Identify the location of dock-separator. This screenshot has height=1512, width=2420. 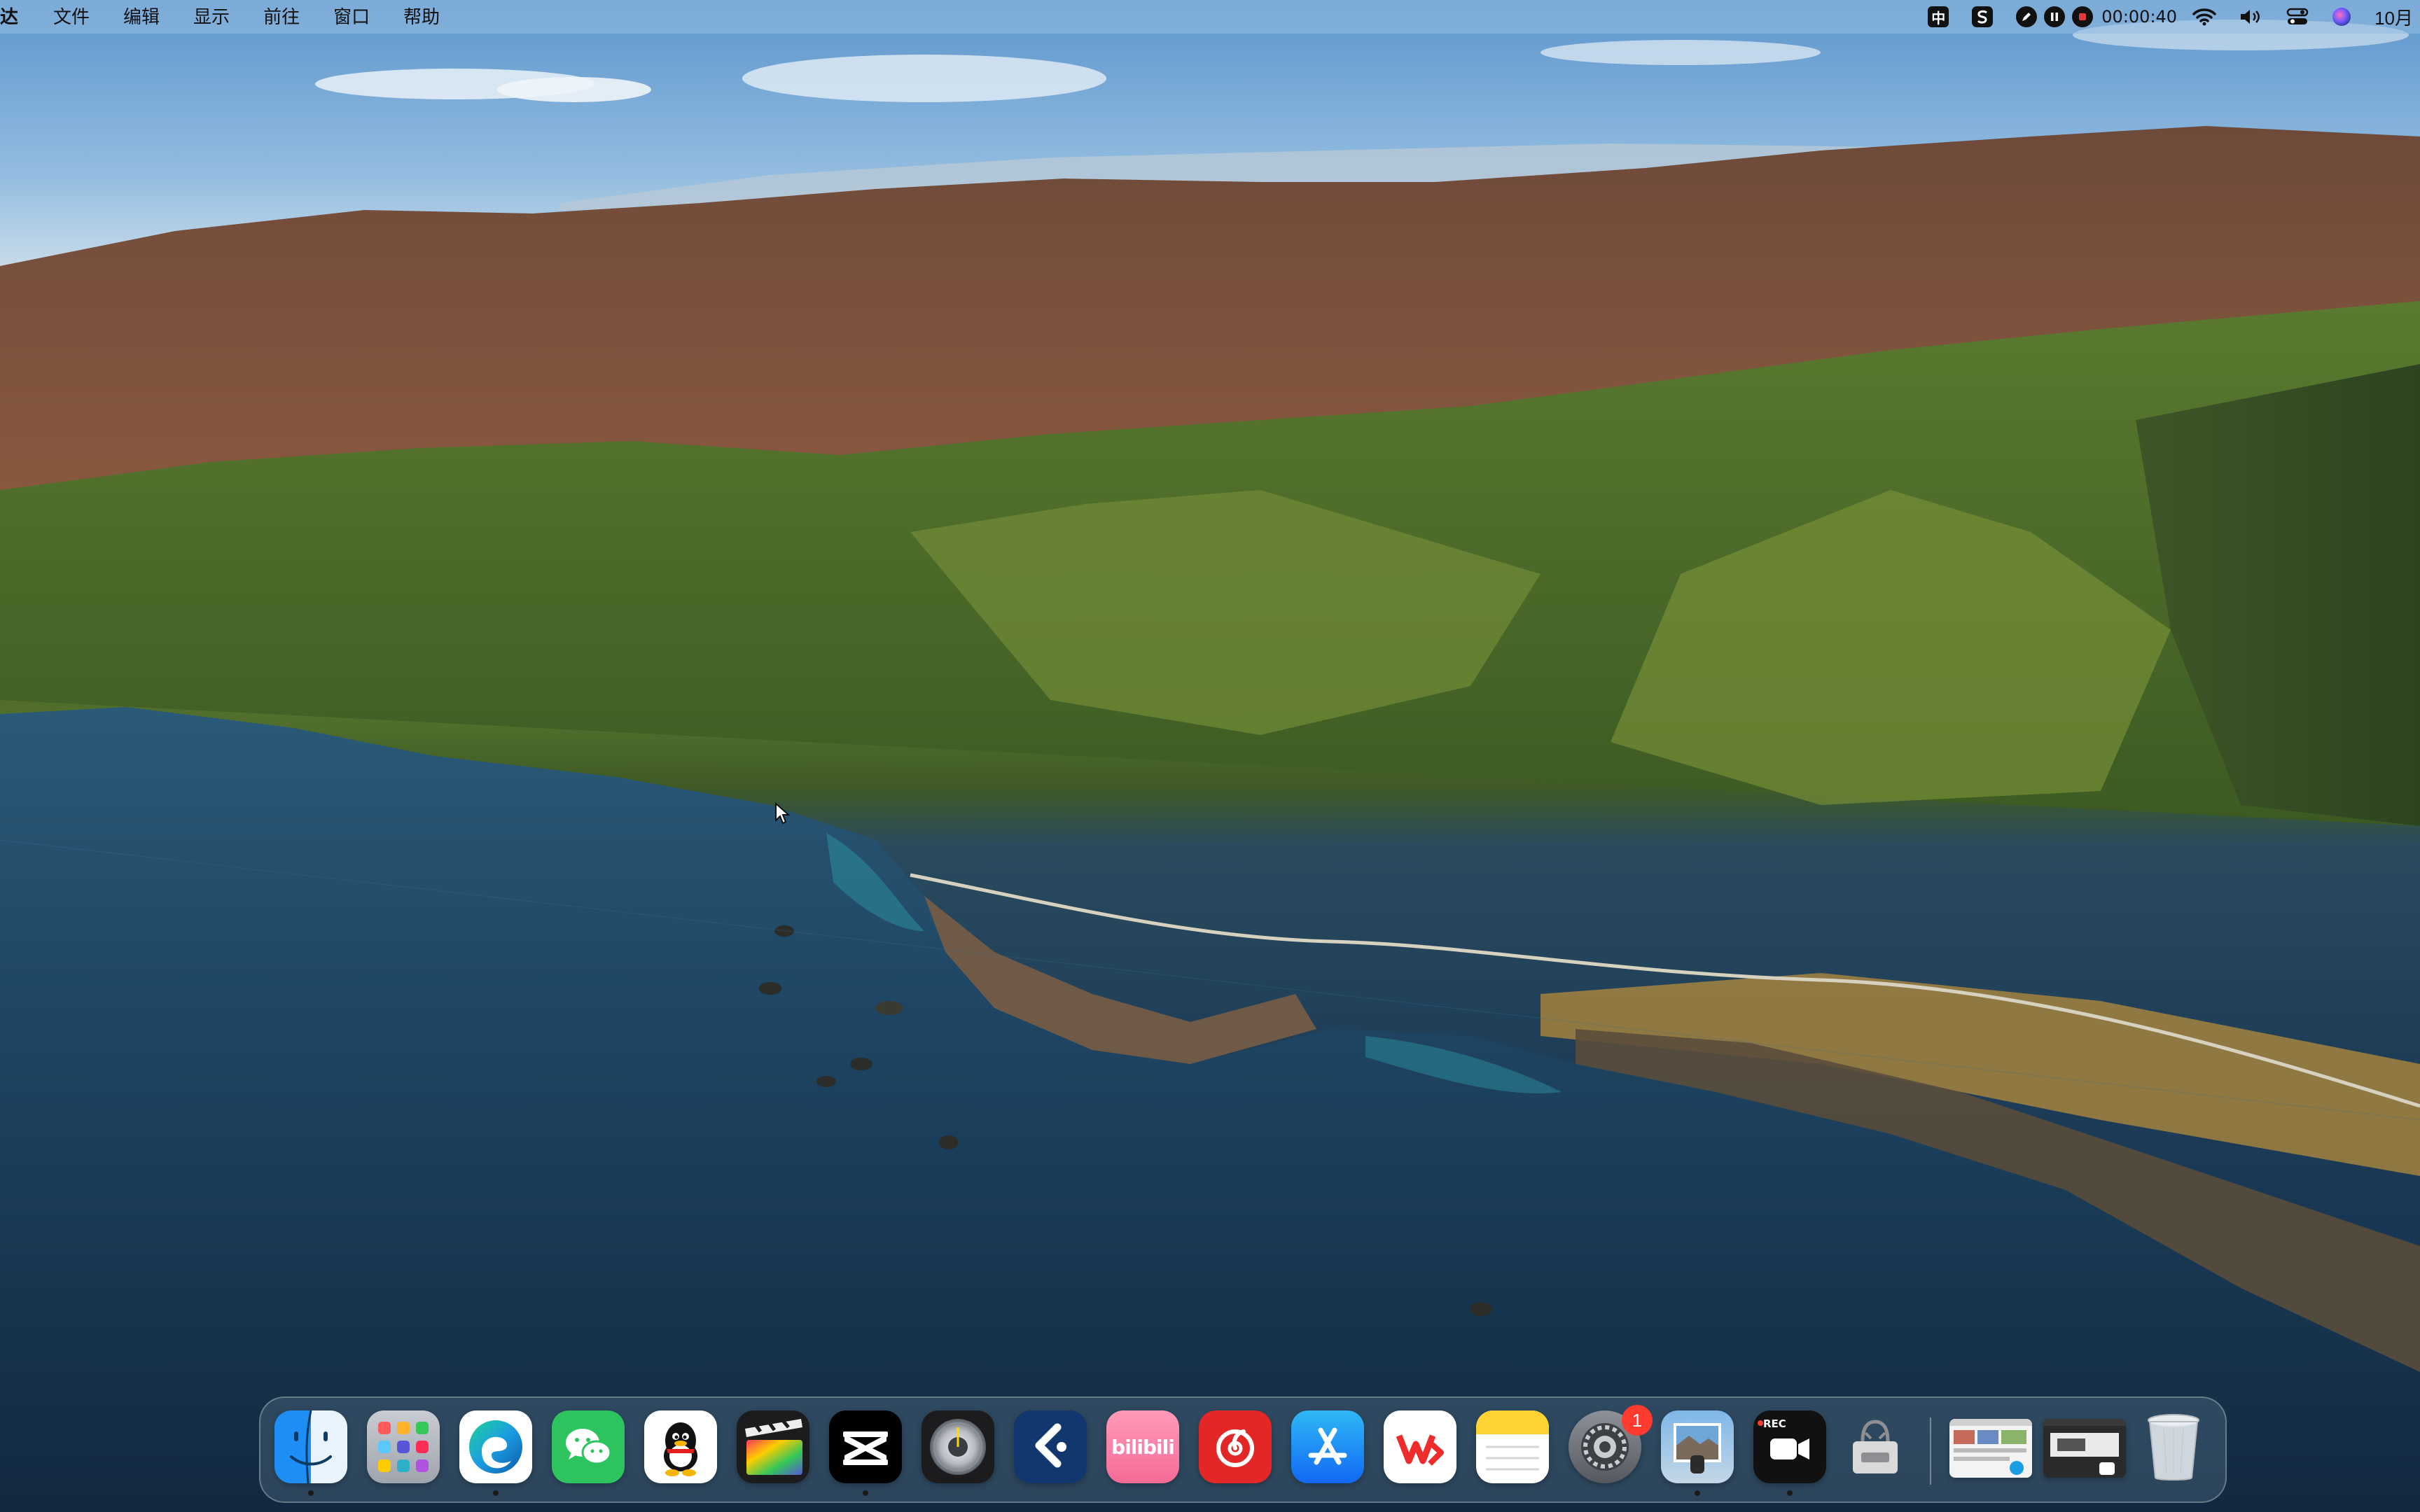
(1931, 1451).